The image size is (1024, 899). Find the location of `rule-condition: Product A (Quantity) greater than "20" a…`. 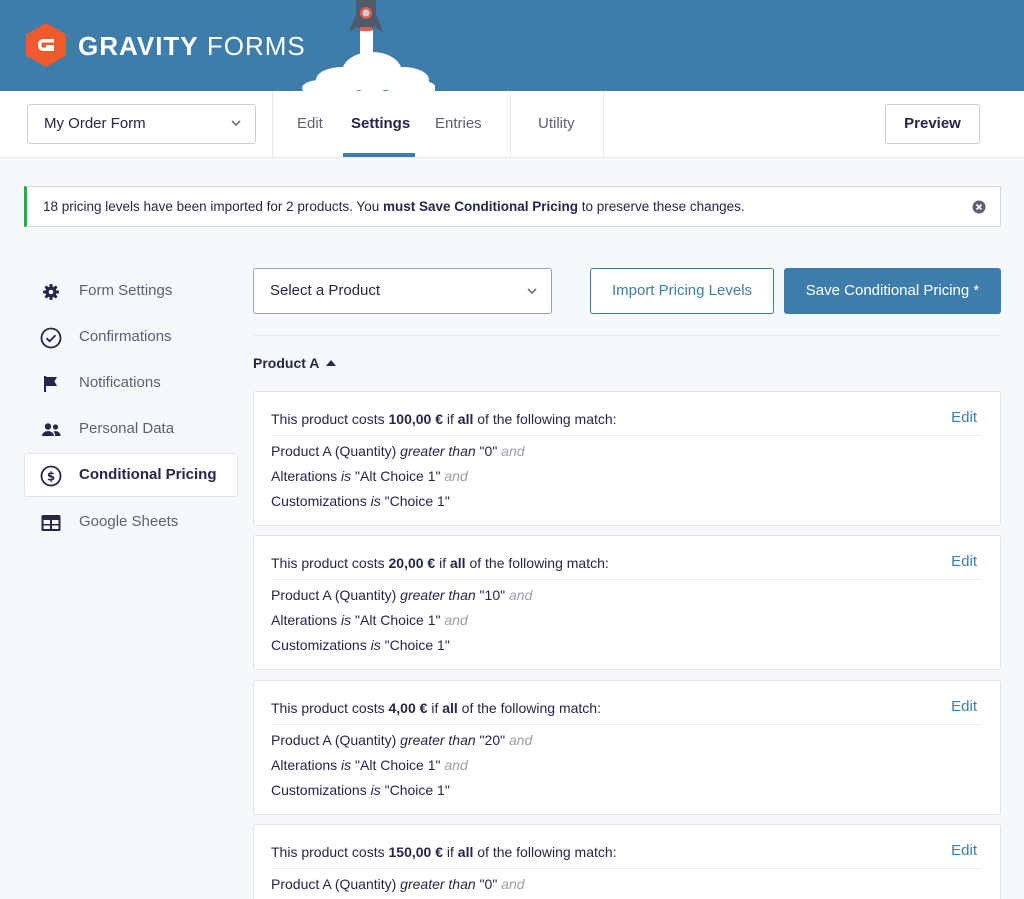

rule-condition: Product A (Quantity) greater than "20" a… is located at coordinates (402, 740).